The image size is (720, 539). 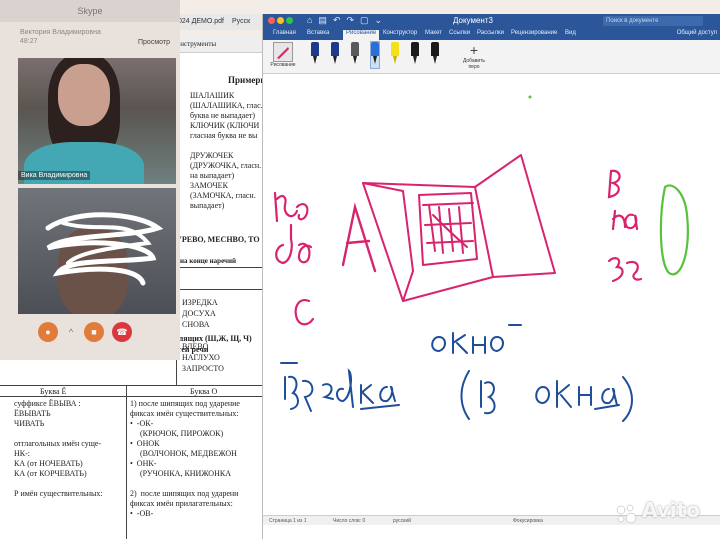 I want to click on column-header-o: Буква О, so click(x=204, y=391).